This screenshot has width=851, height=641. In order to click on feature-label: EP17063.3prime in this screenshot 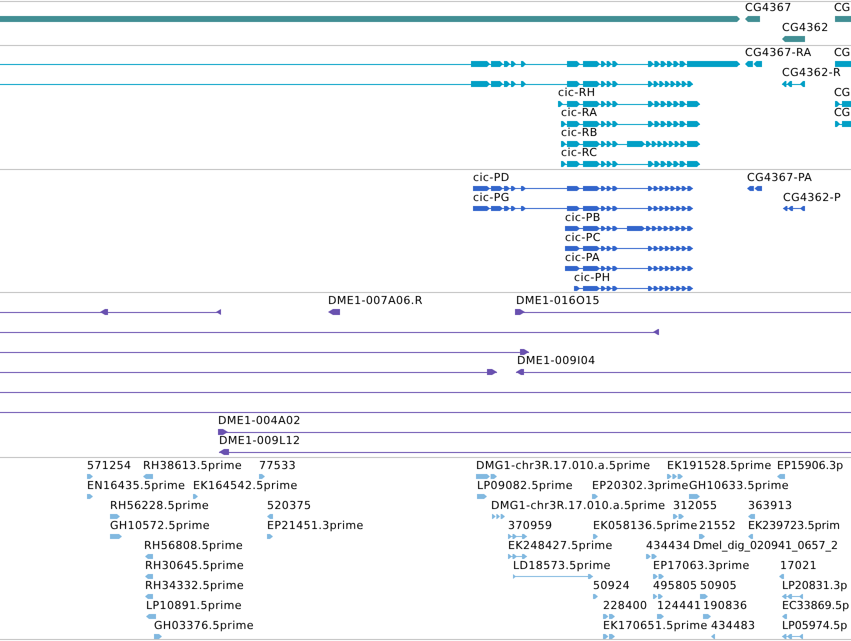, I will do `click(701, 566)`.